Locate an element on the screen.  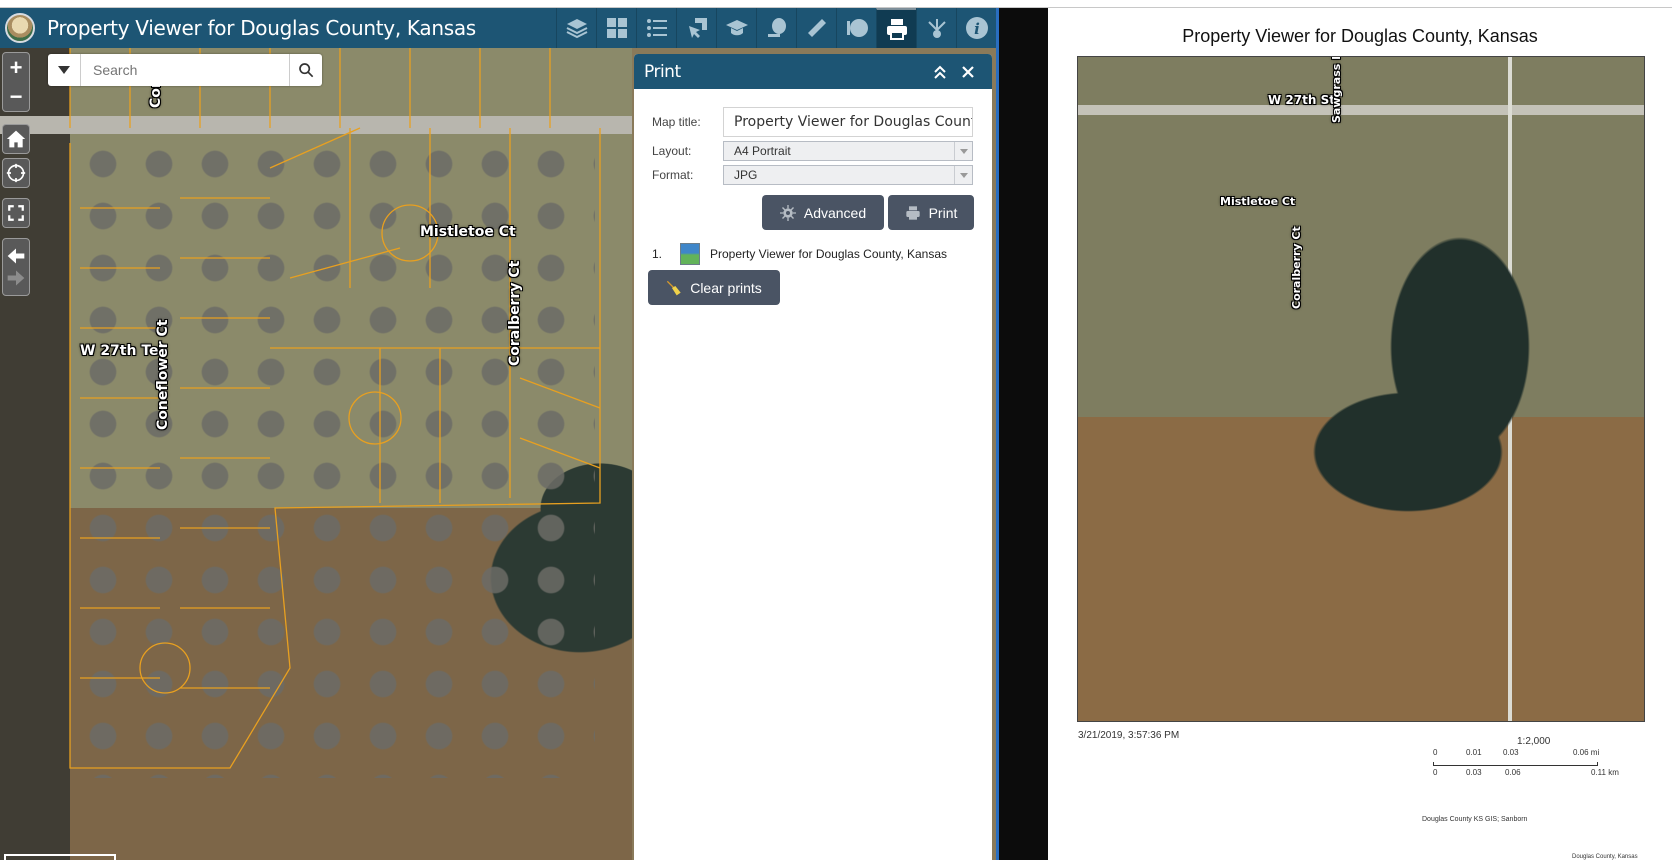
map-title-label: Map title: is located at coordinates (676, 122).